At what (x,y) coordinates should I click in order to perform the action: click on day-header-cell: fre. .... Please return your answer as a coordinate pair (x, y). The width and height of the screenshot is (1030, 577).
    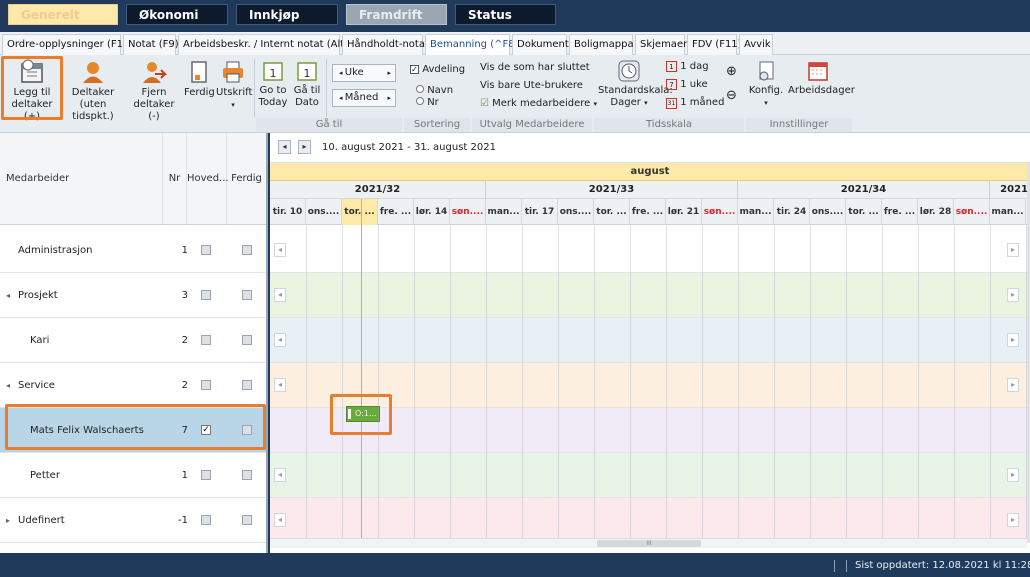
    Looking at the image, I should click on (900, 212).